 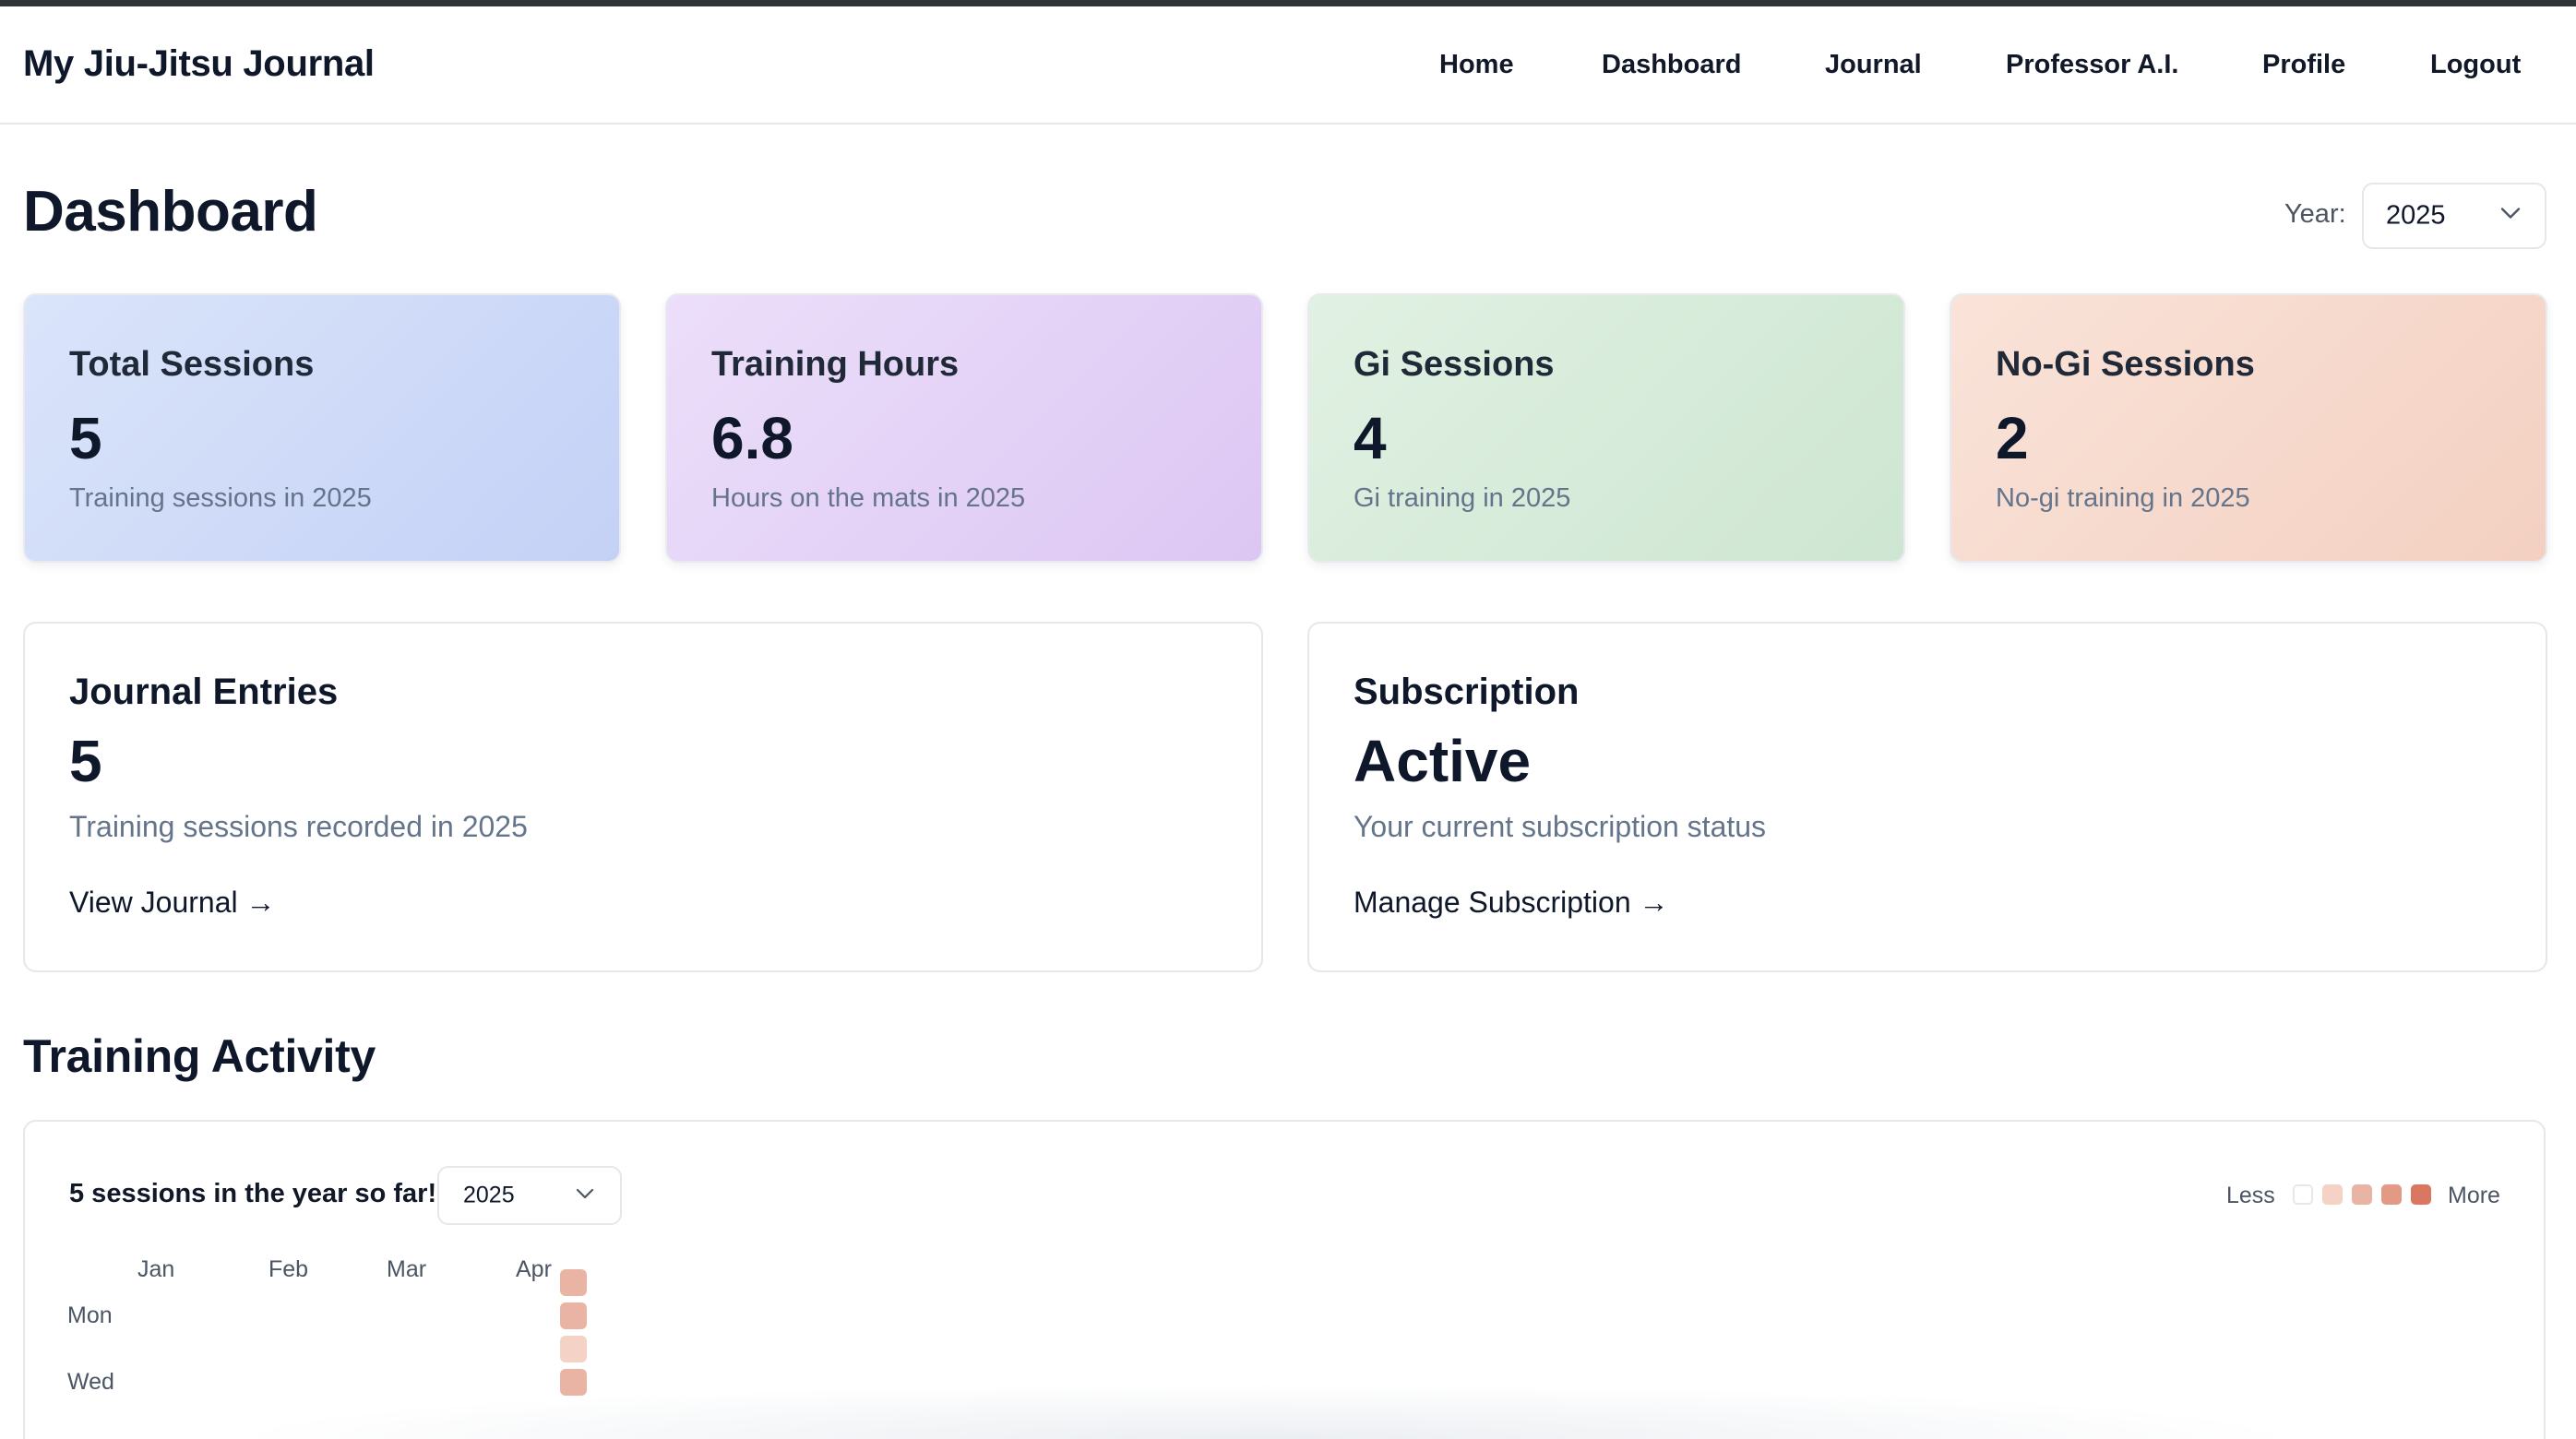 What do you see at coordinates (1288, 3) in the screenshot?
I see `top-edge-bar` at bounding box center [1288, 3].